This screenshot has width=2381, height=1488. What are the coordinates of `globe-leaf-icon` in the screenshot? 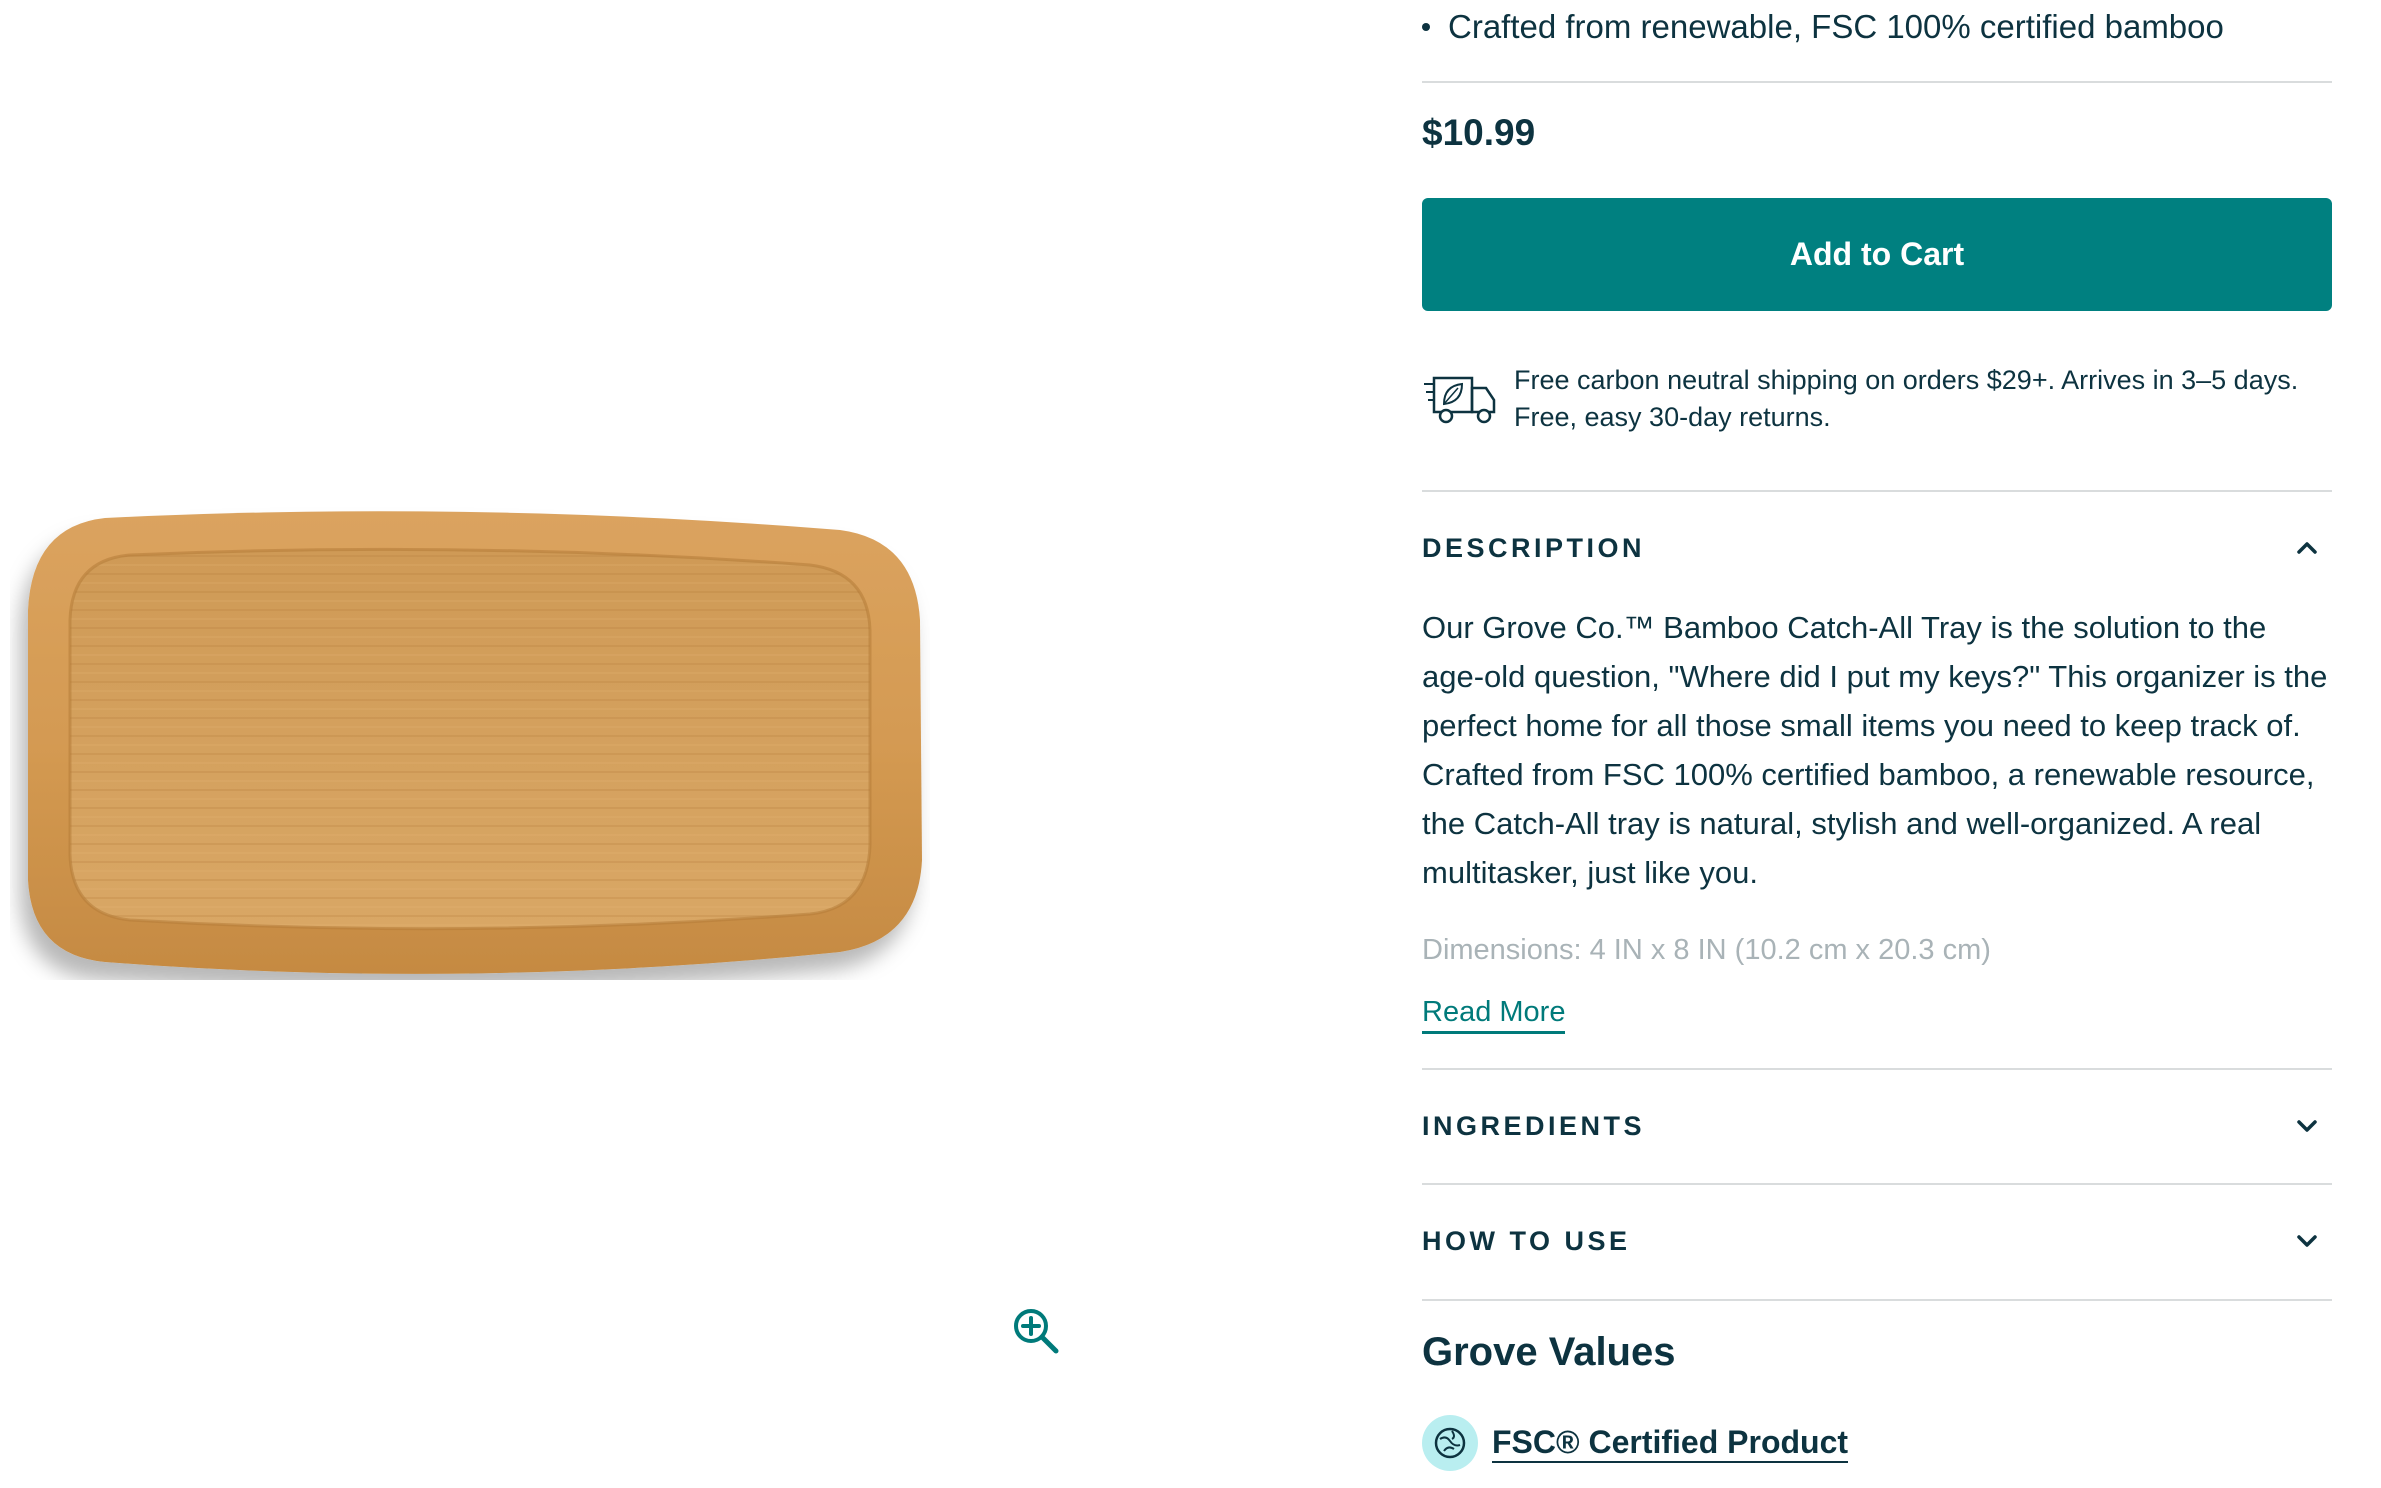 It's located at (1450, 1443).